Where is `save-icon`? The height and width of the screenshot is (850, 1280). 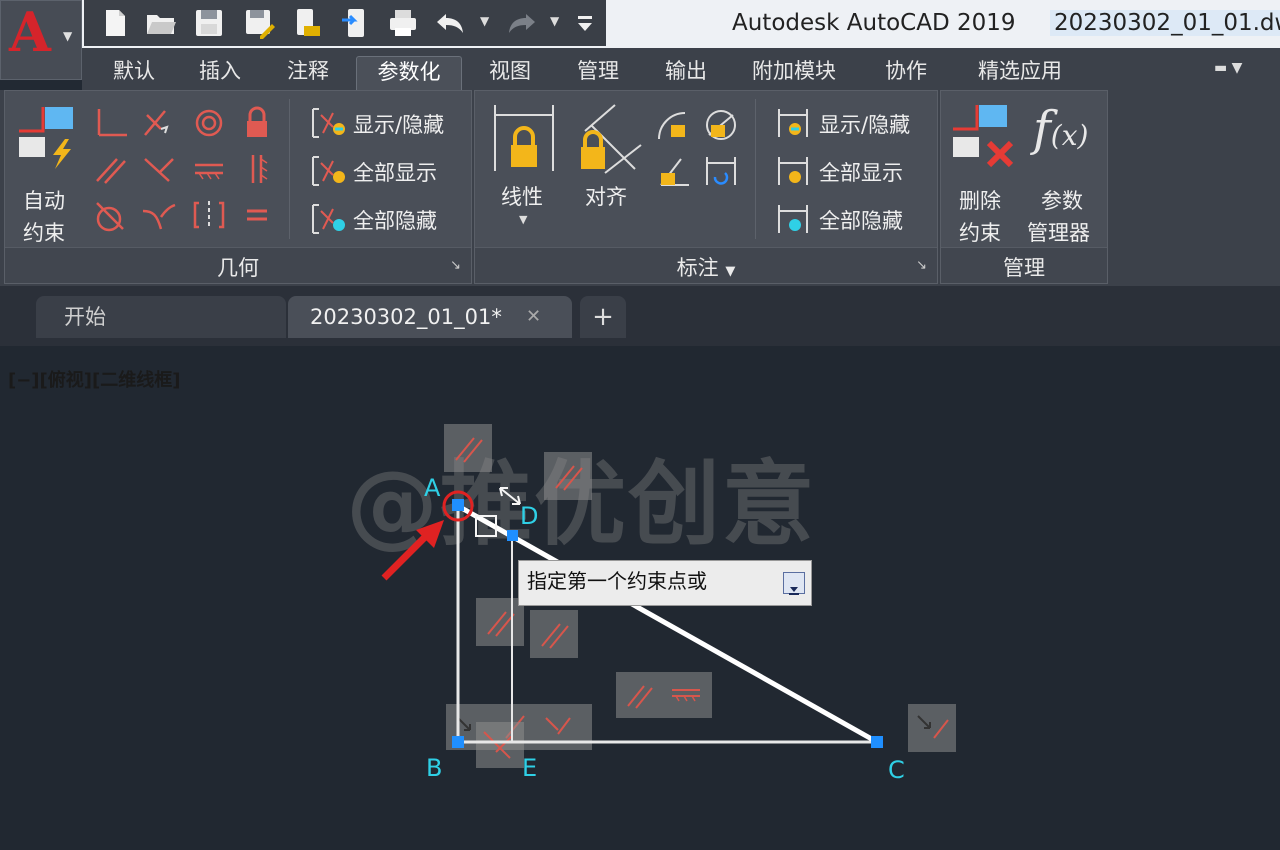 save-icon is located at coordinates (209, 23).